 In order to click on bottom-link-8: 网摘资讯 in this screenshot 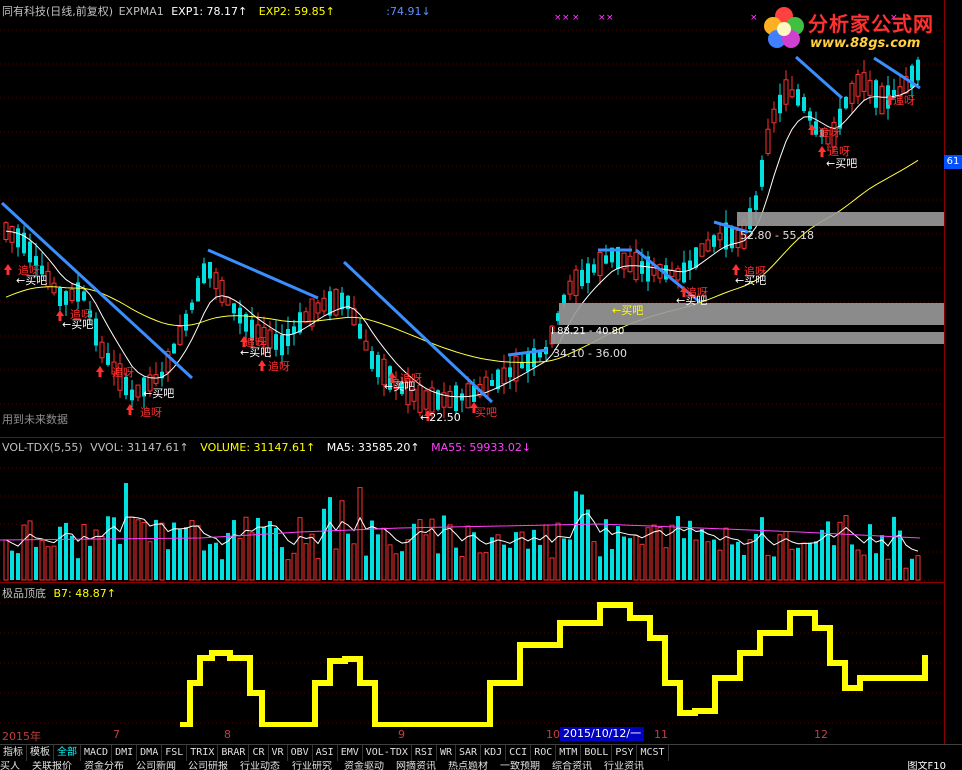, I will do `click(416, 765)`.